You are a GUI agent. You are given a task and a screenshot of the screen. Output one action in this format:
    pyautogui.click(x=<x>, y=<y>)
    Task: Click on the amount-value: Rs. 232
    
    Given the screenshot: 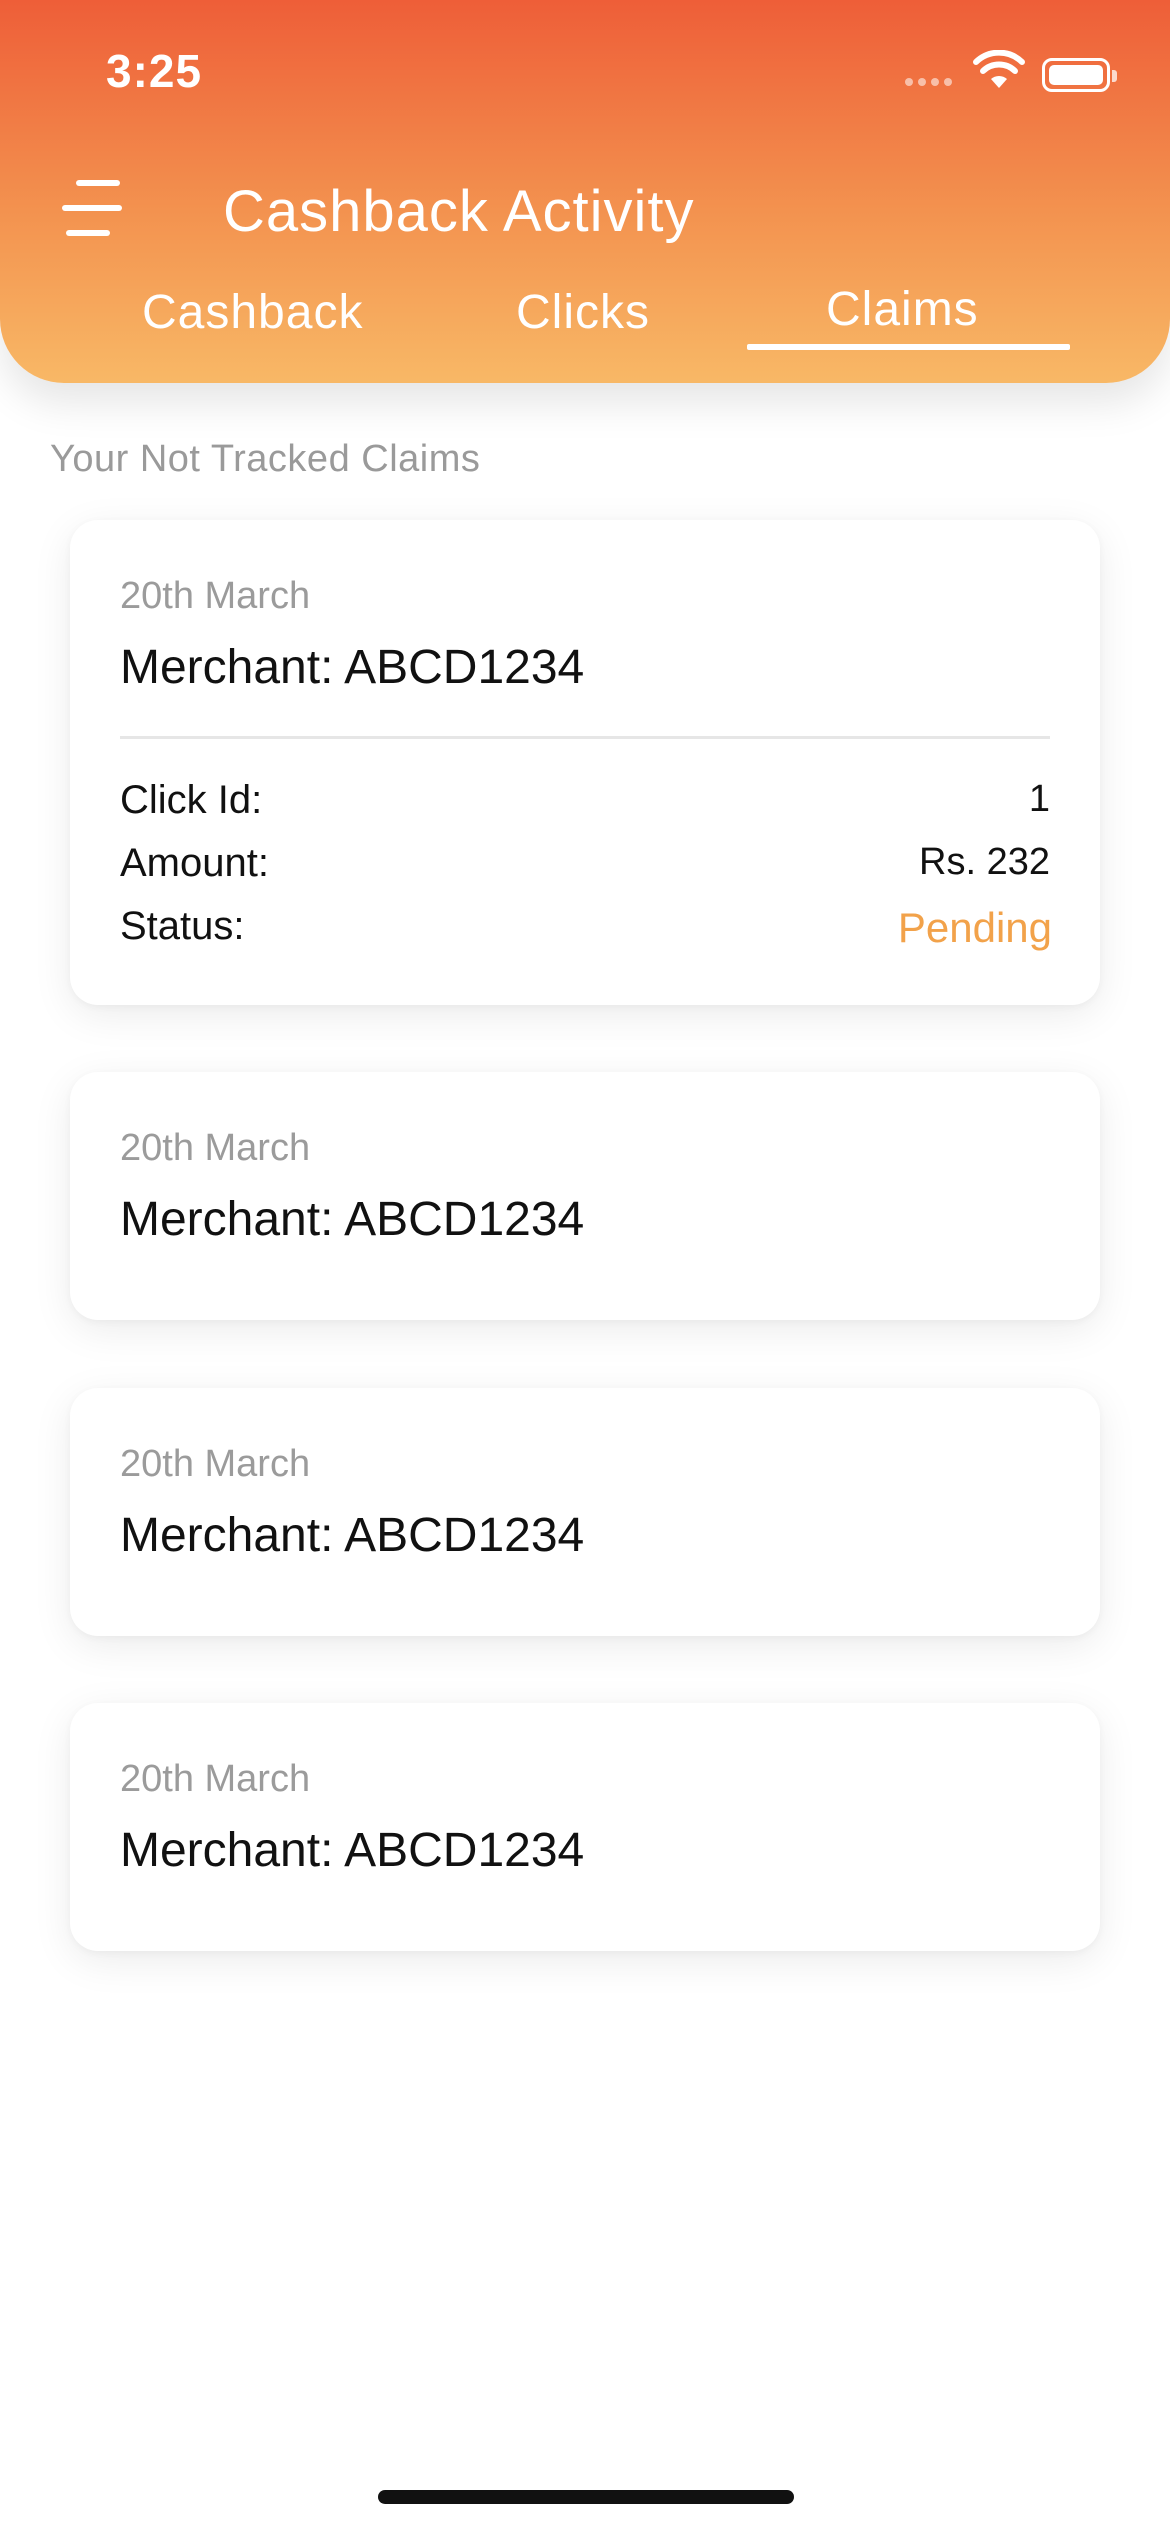 What is the action you would take?
    pyautogui.click(x=984, y=862)
    